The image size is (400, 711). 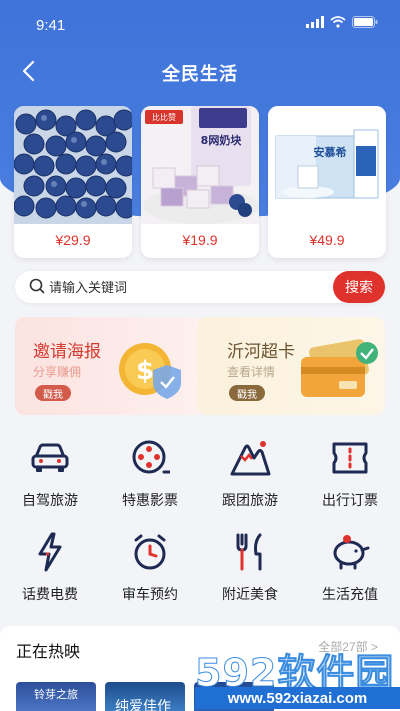 What do you see at coordinates (338, 22) in the screenshot?
I see `wifi-icon` at bounding box center [338, 22].